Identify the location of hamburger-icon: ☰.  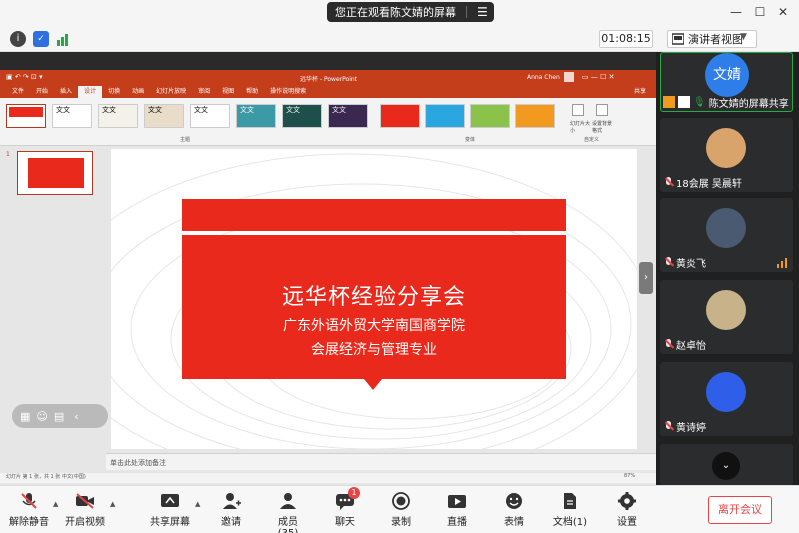
(482, 12).